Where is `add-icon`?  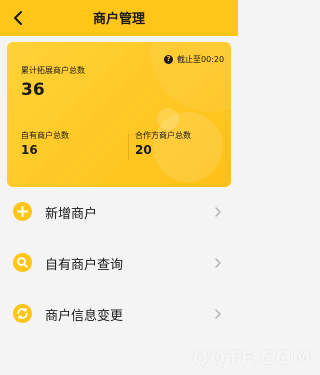 add-icon is located at coordinates (22, 211).